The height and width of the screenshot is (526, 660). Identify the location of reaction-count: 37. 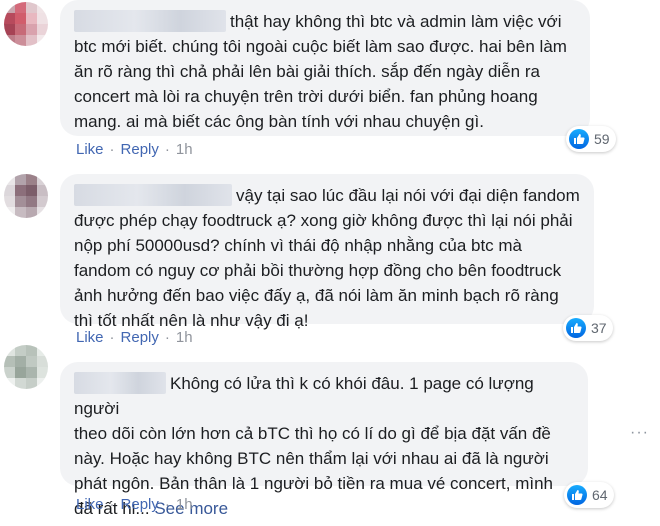
(599, 328).